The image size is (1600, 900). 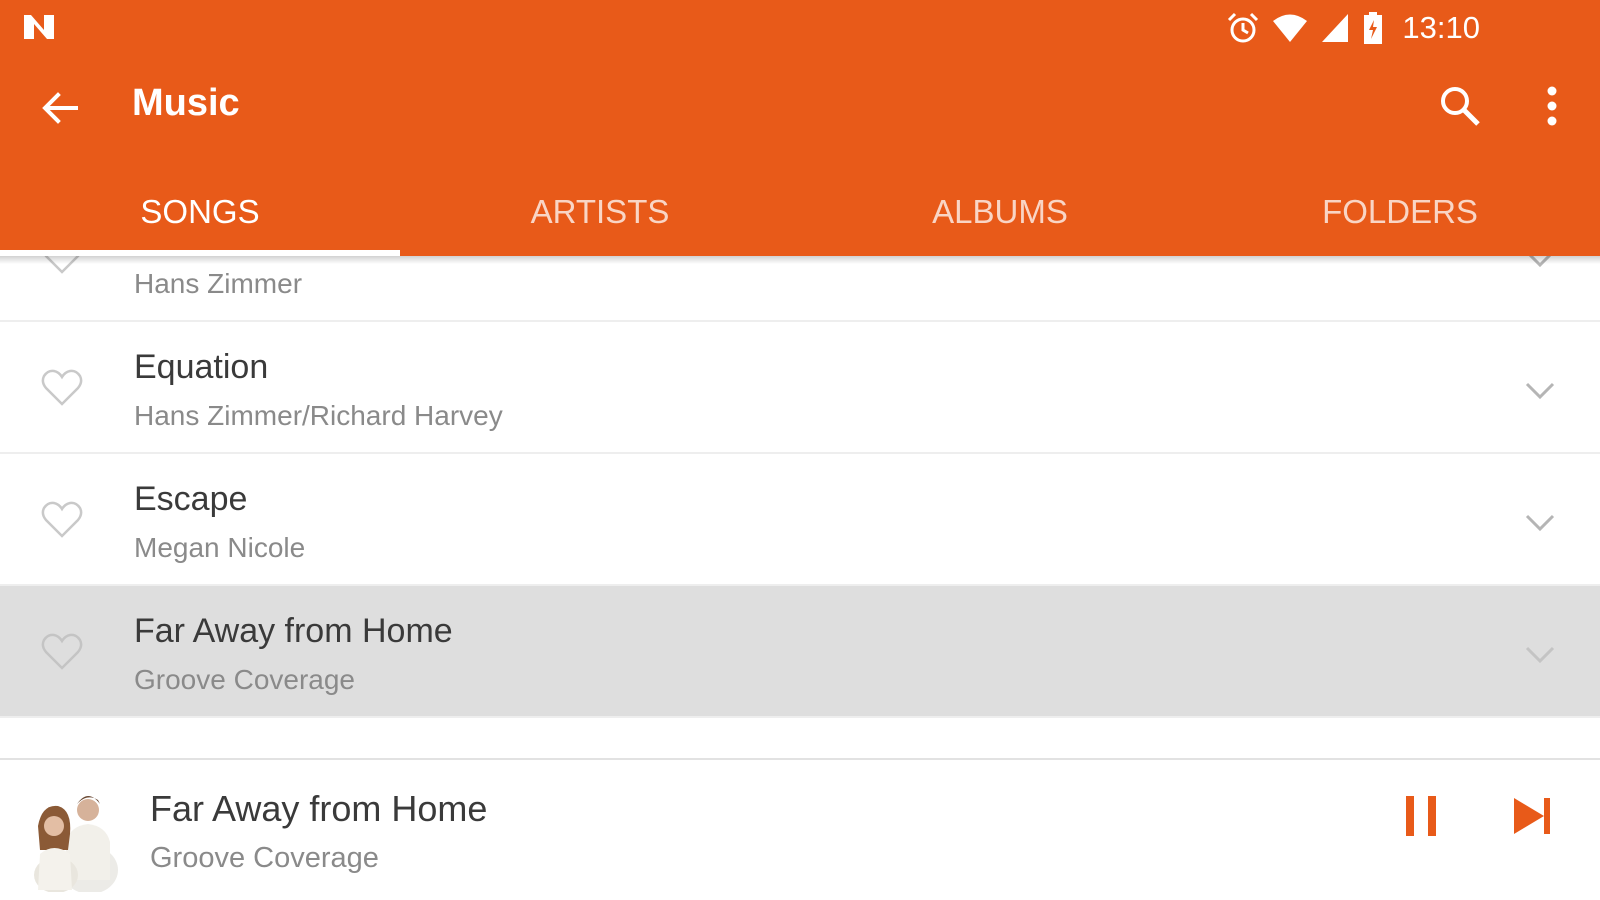 I want to click on back-arrow-icon, so click(x=60, y=108).